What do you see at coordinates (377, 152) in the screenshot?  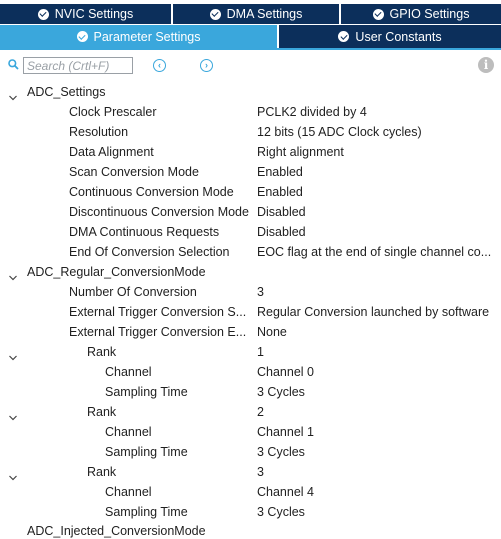 I see `tree-value: Right alignment` at bounding box center [377, 152].